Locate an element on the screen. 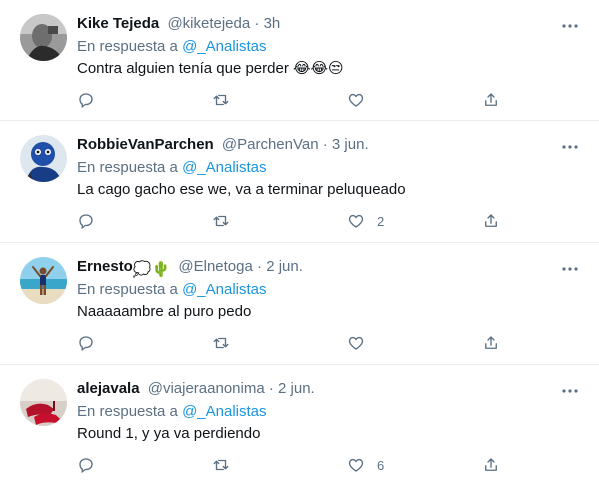  author-name: Ernesto is located at coordinates (105, 266).